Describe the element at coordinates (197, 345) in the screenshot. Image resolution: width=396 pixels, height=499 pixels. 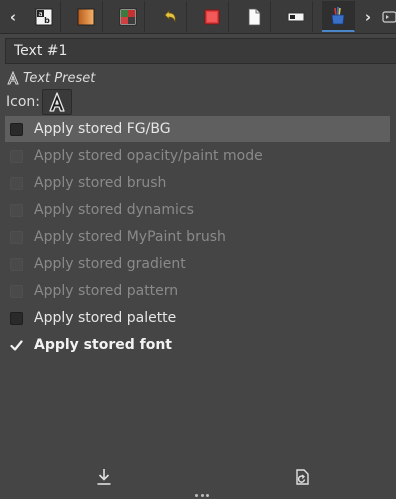
I see `option-apply-font: Apply stored font` at that location.